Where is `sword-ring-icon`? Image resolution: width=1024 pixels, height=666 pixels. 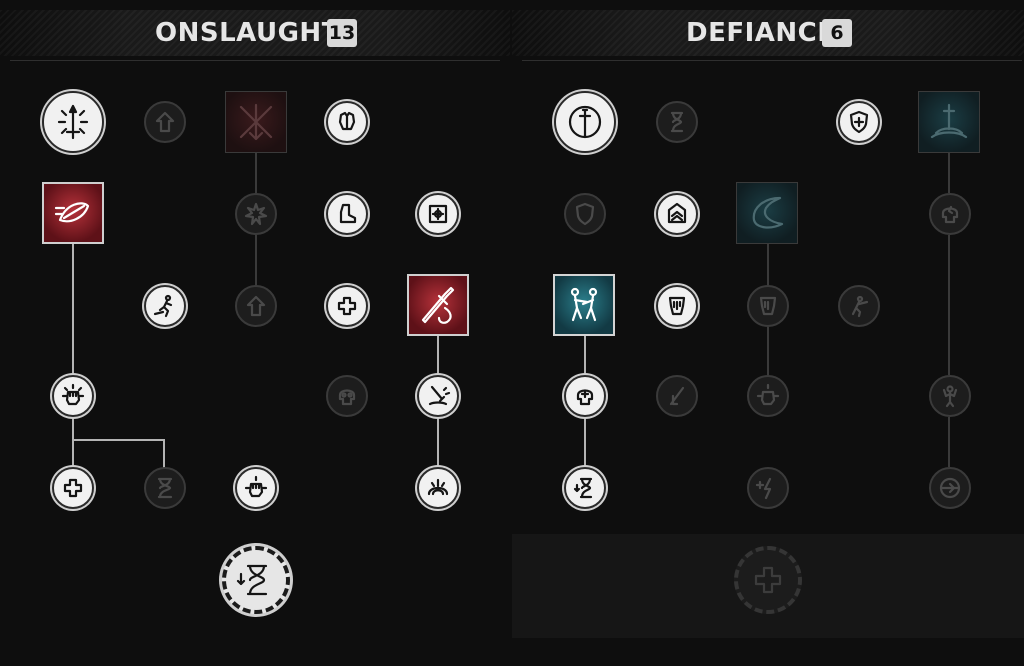
sword-ring-icon is located at coordinates (585, 122).